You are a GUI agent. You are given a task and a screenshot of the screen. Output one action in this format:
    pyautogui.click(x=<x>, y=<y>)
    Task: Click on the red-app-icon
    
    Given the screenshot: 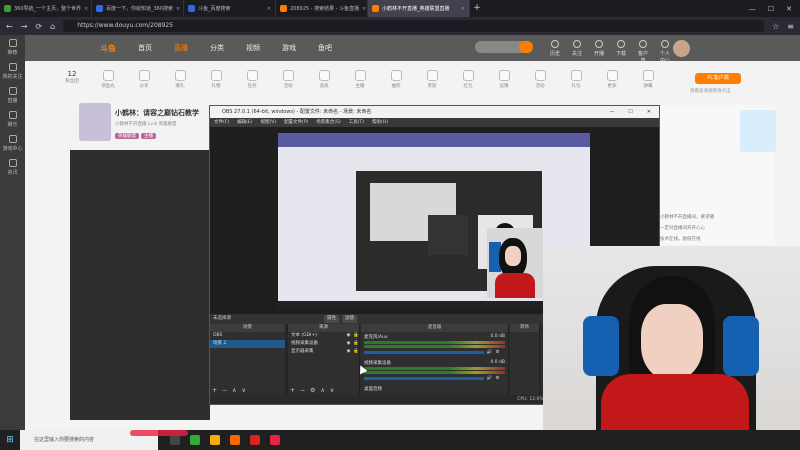 What is the action you would take?
    pyautogui.click(x=255, y=440)
    